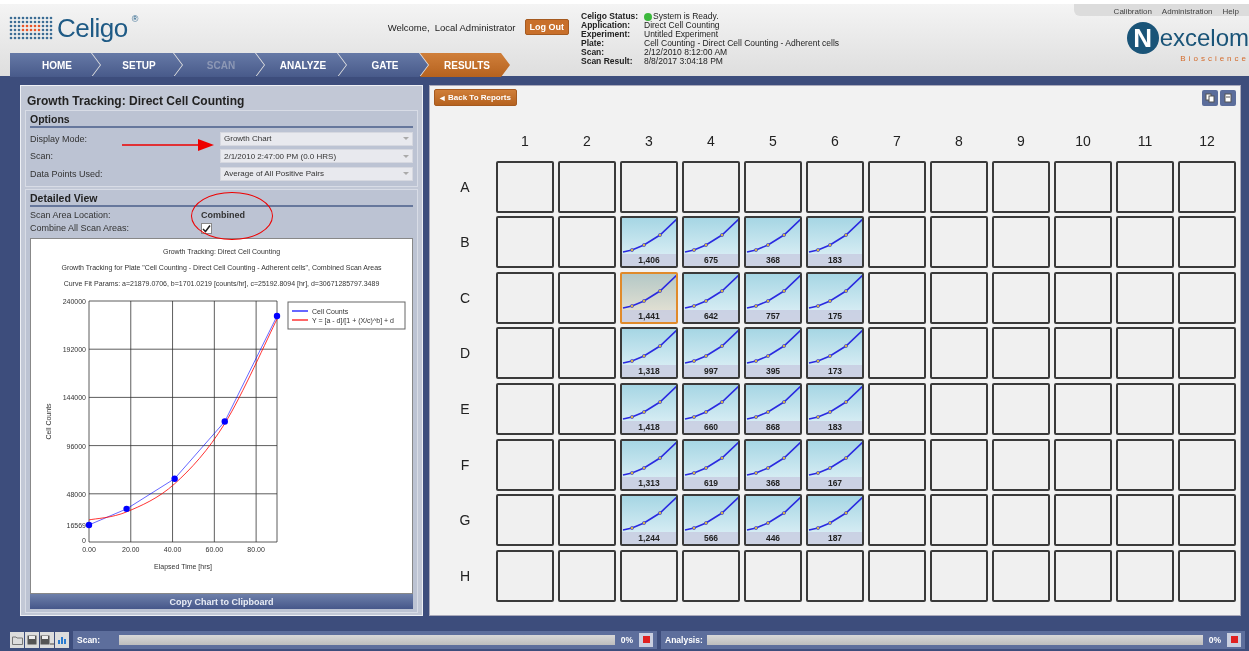 This screenshot has width=1249, height=651. What do you see at coordinates (773, 408) in the screenshot?
I see `plate-well: 868` at bounding box center [773, 408].